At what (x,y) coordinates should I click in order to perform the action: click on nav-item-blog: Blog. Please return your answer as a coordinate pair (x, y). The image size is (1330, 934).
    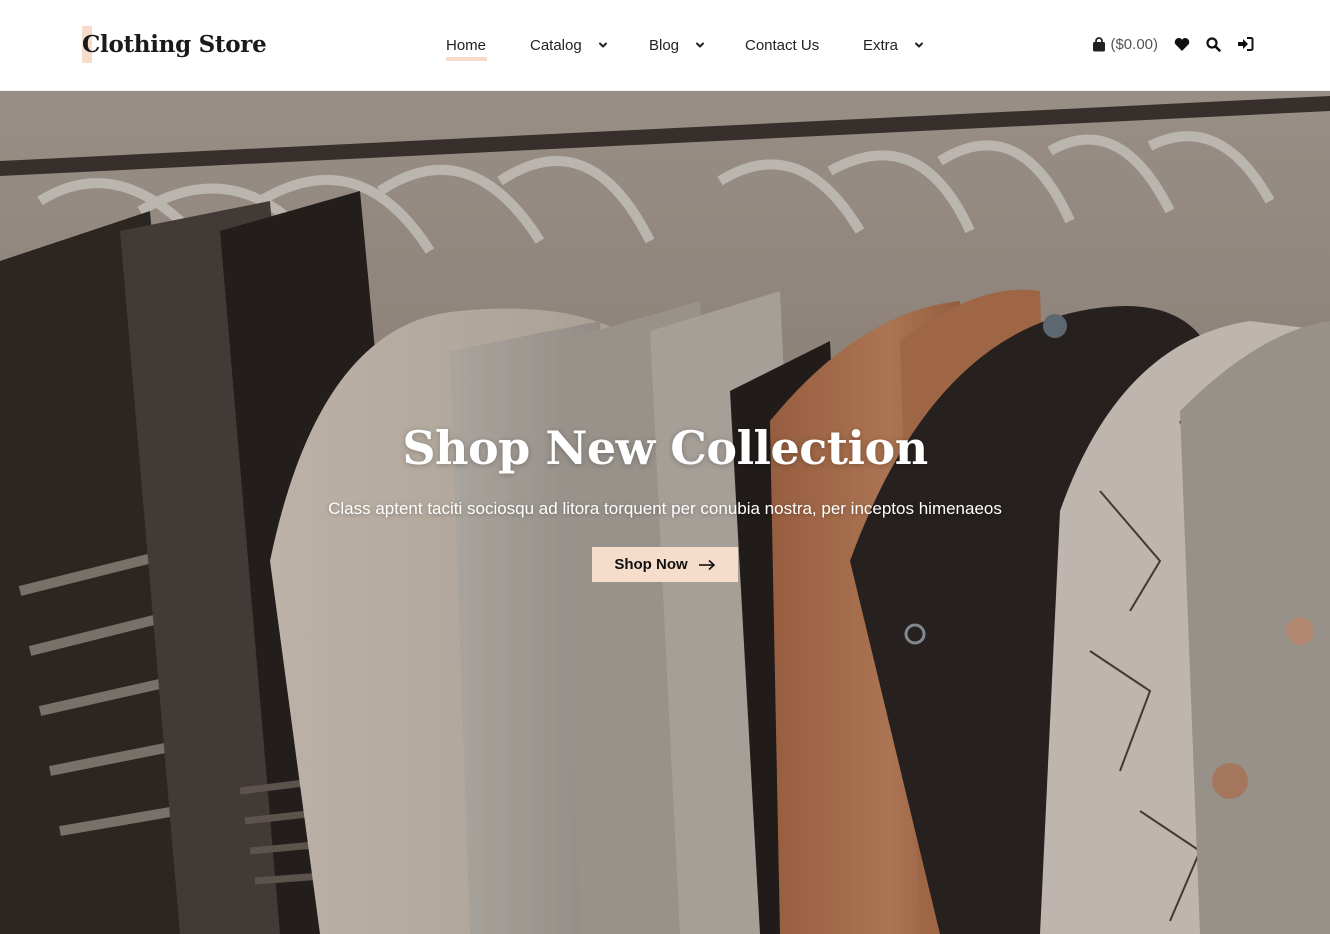
    Looking at the image, I should click on (677, 45).